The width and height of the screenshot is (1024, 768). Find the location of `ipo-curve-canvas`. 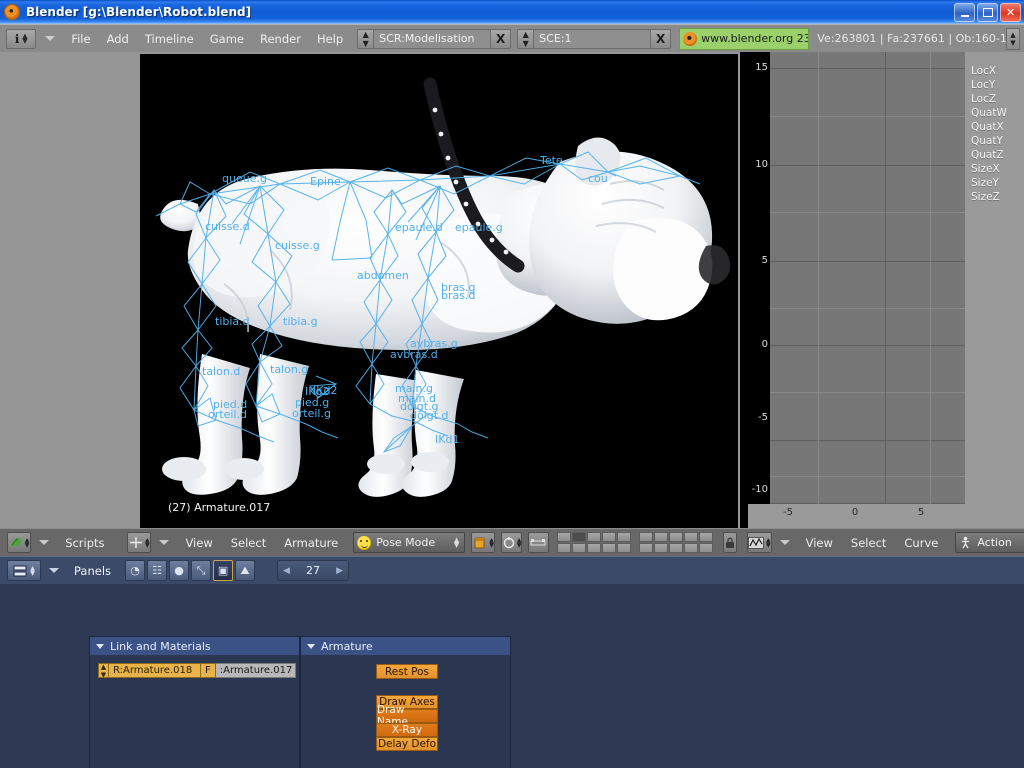

ipo-curve-canvas is located at coordinates (867, 278).